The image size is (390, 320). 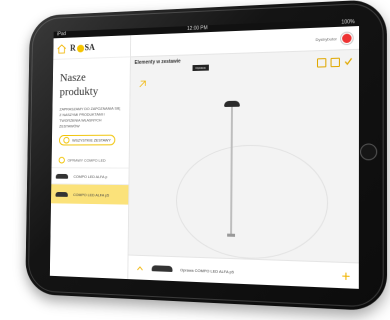 I want to click on delete-icon, so click(x=335, y=62).